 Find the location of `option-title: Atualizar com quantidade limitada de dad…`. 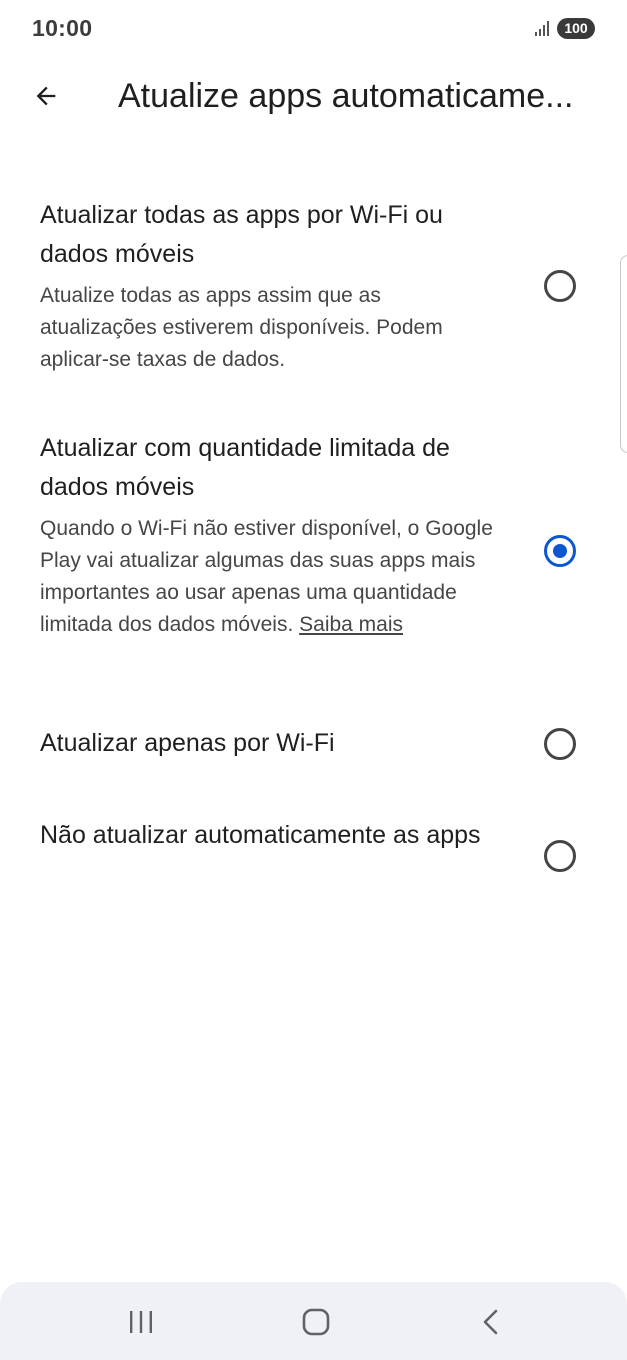

option-title: Atualizar com quantidade limitada de dad… is located at coordinates (245, 467).